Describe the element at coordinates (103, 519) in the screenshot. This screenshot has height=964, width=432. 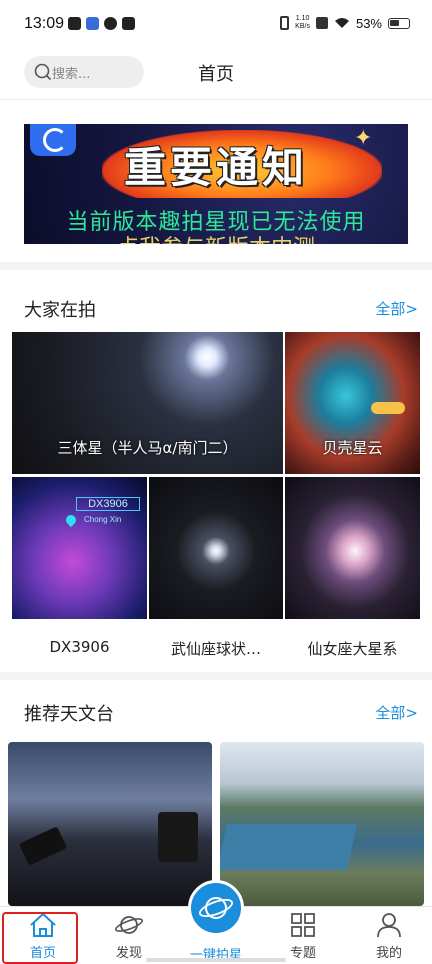
I see `dx-overlay-location: Chong Xin` at that location.